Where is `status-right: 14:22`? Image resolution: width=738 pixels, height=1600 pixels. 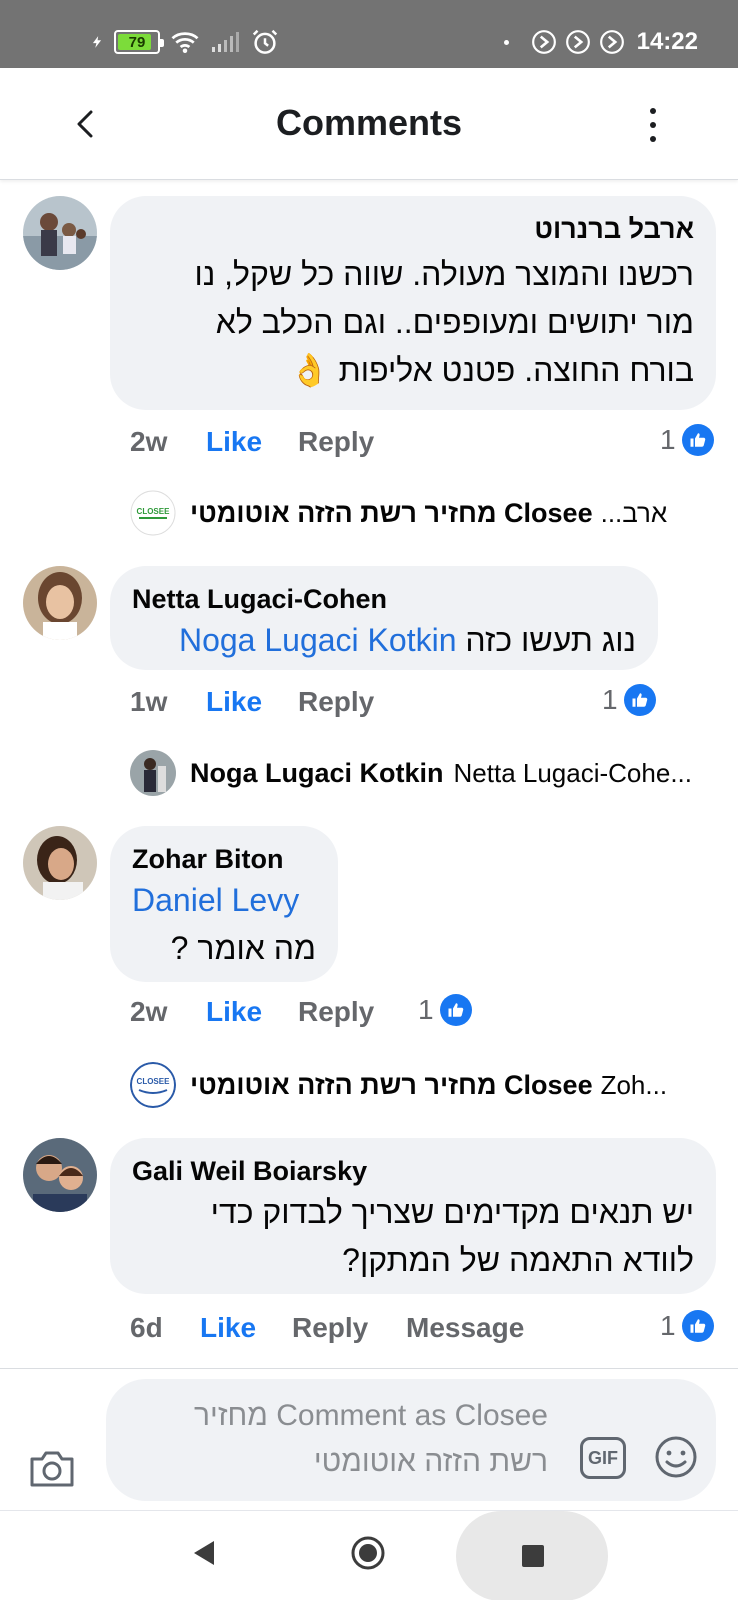 status-right: 14:22 is located at coordinates (600, 42).